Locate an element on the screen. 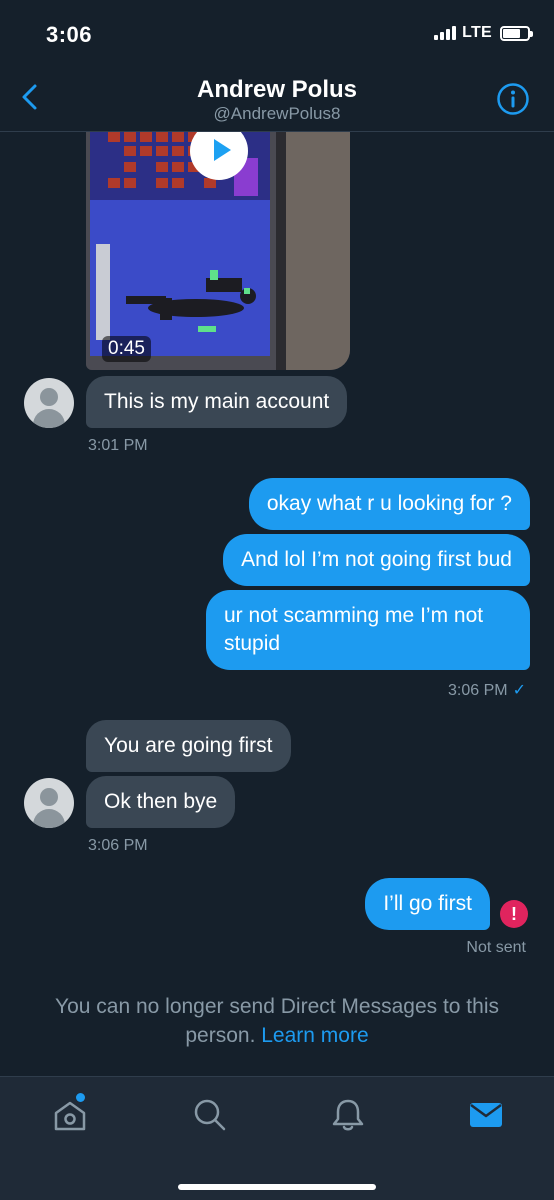  info-circle-icon is located at coordinates (513, 99).